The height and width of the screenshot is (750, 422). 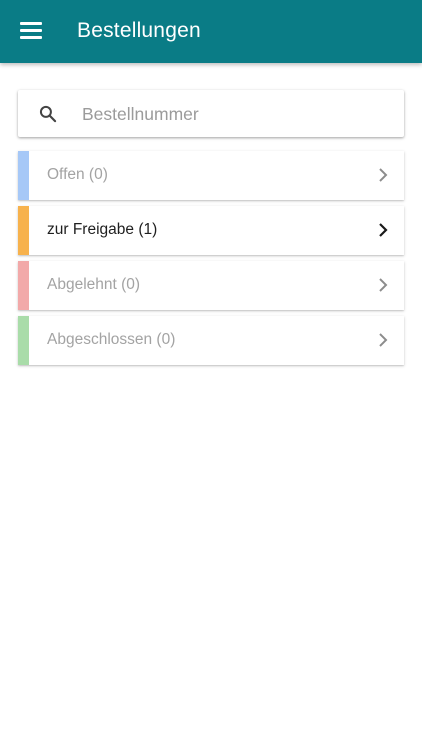 I want to click on search-box, so click(x=211, y=113).